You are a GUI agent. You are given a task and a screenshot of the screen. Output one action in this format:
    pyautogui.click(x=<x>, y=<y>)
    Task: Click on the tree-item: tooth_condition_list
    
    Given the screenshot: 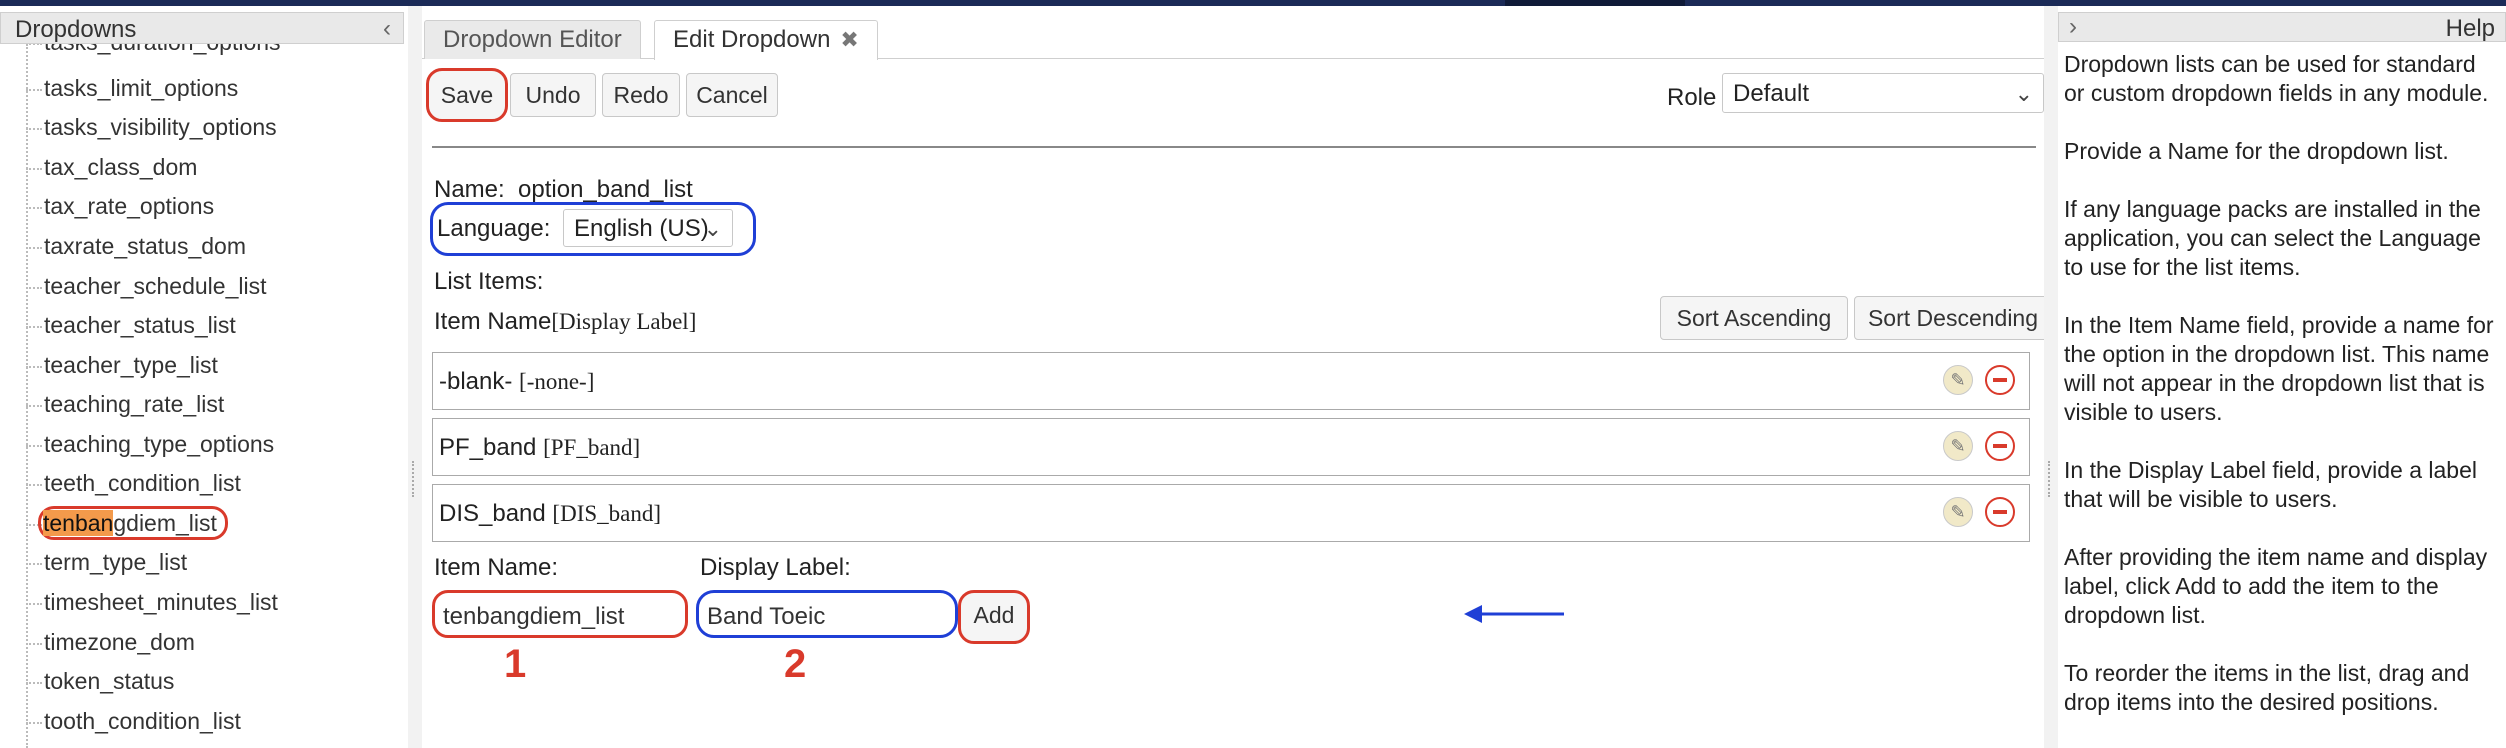 What is the action you would take?
    pyautogui.click(x=133, y=721)
    